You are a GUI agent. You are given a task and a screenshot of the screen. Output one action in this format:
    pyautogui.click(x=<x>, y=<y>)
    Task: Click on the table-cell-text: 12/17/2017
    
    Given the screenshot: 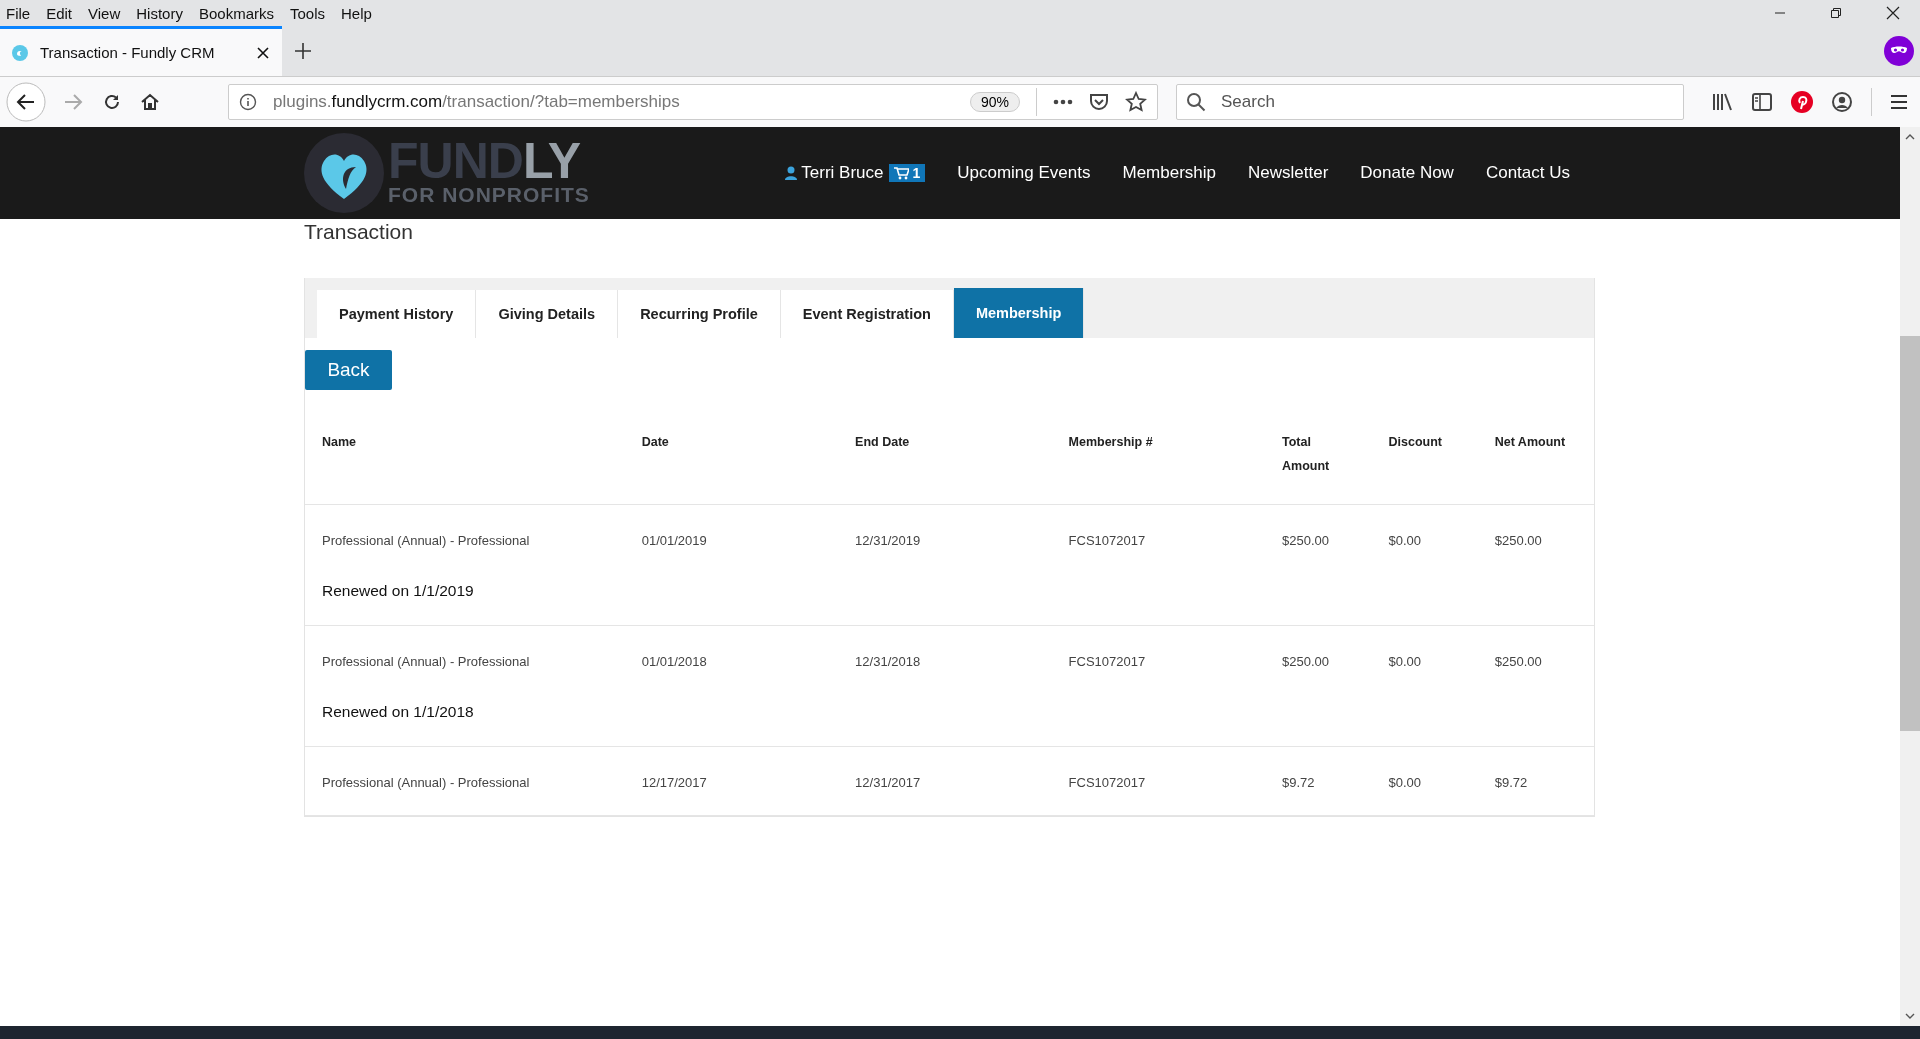 What is the action you would take?
    pyautogui.click(x=674, y=782)
    